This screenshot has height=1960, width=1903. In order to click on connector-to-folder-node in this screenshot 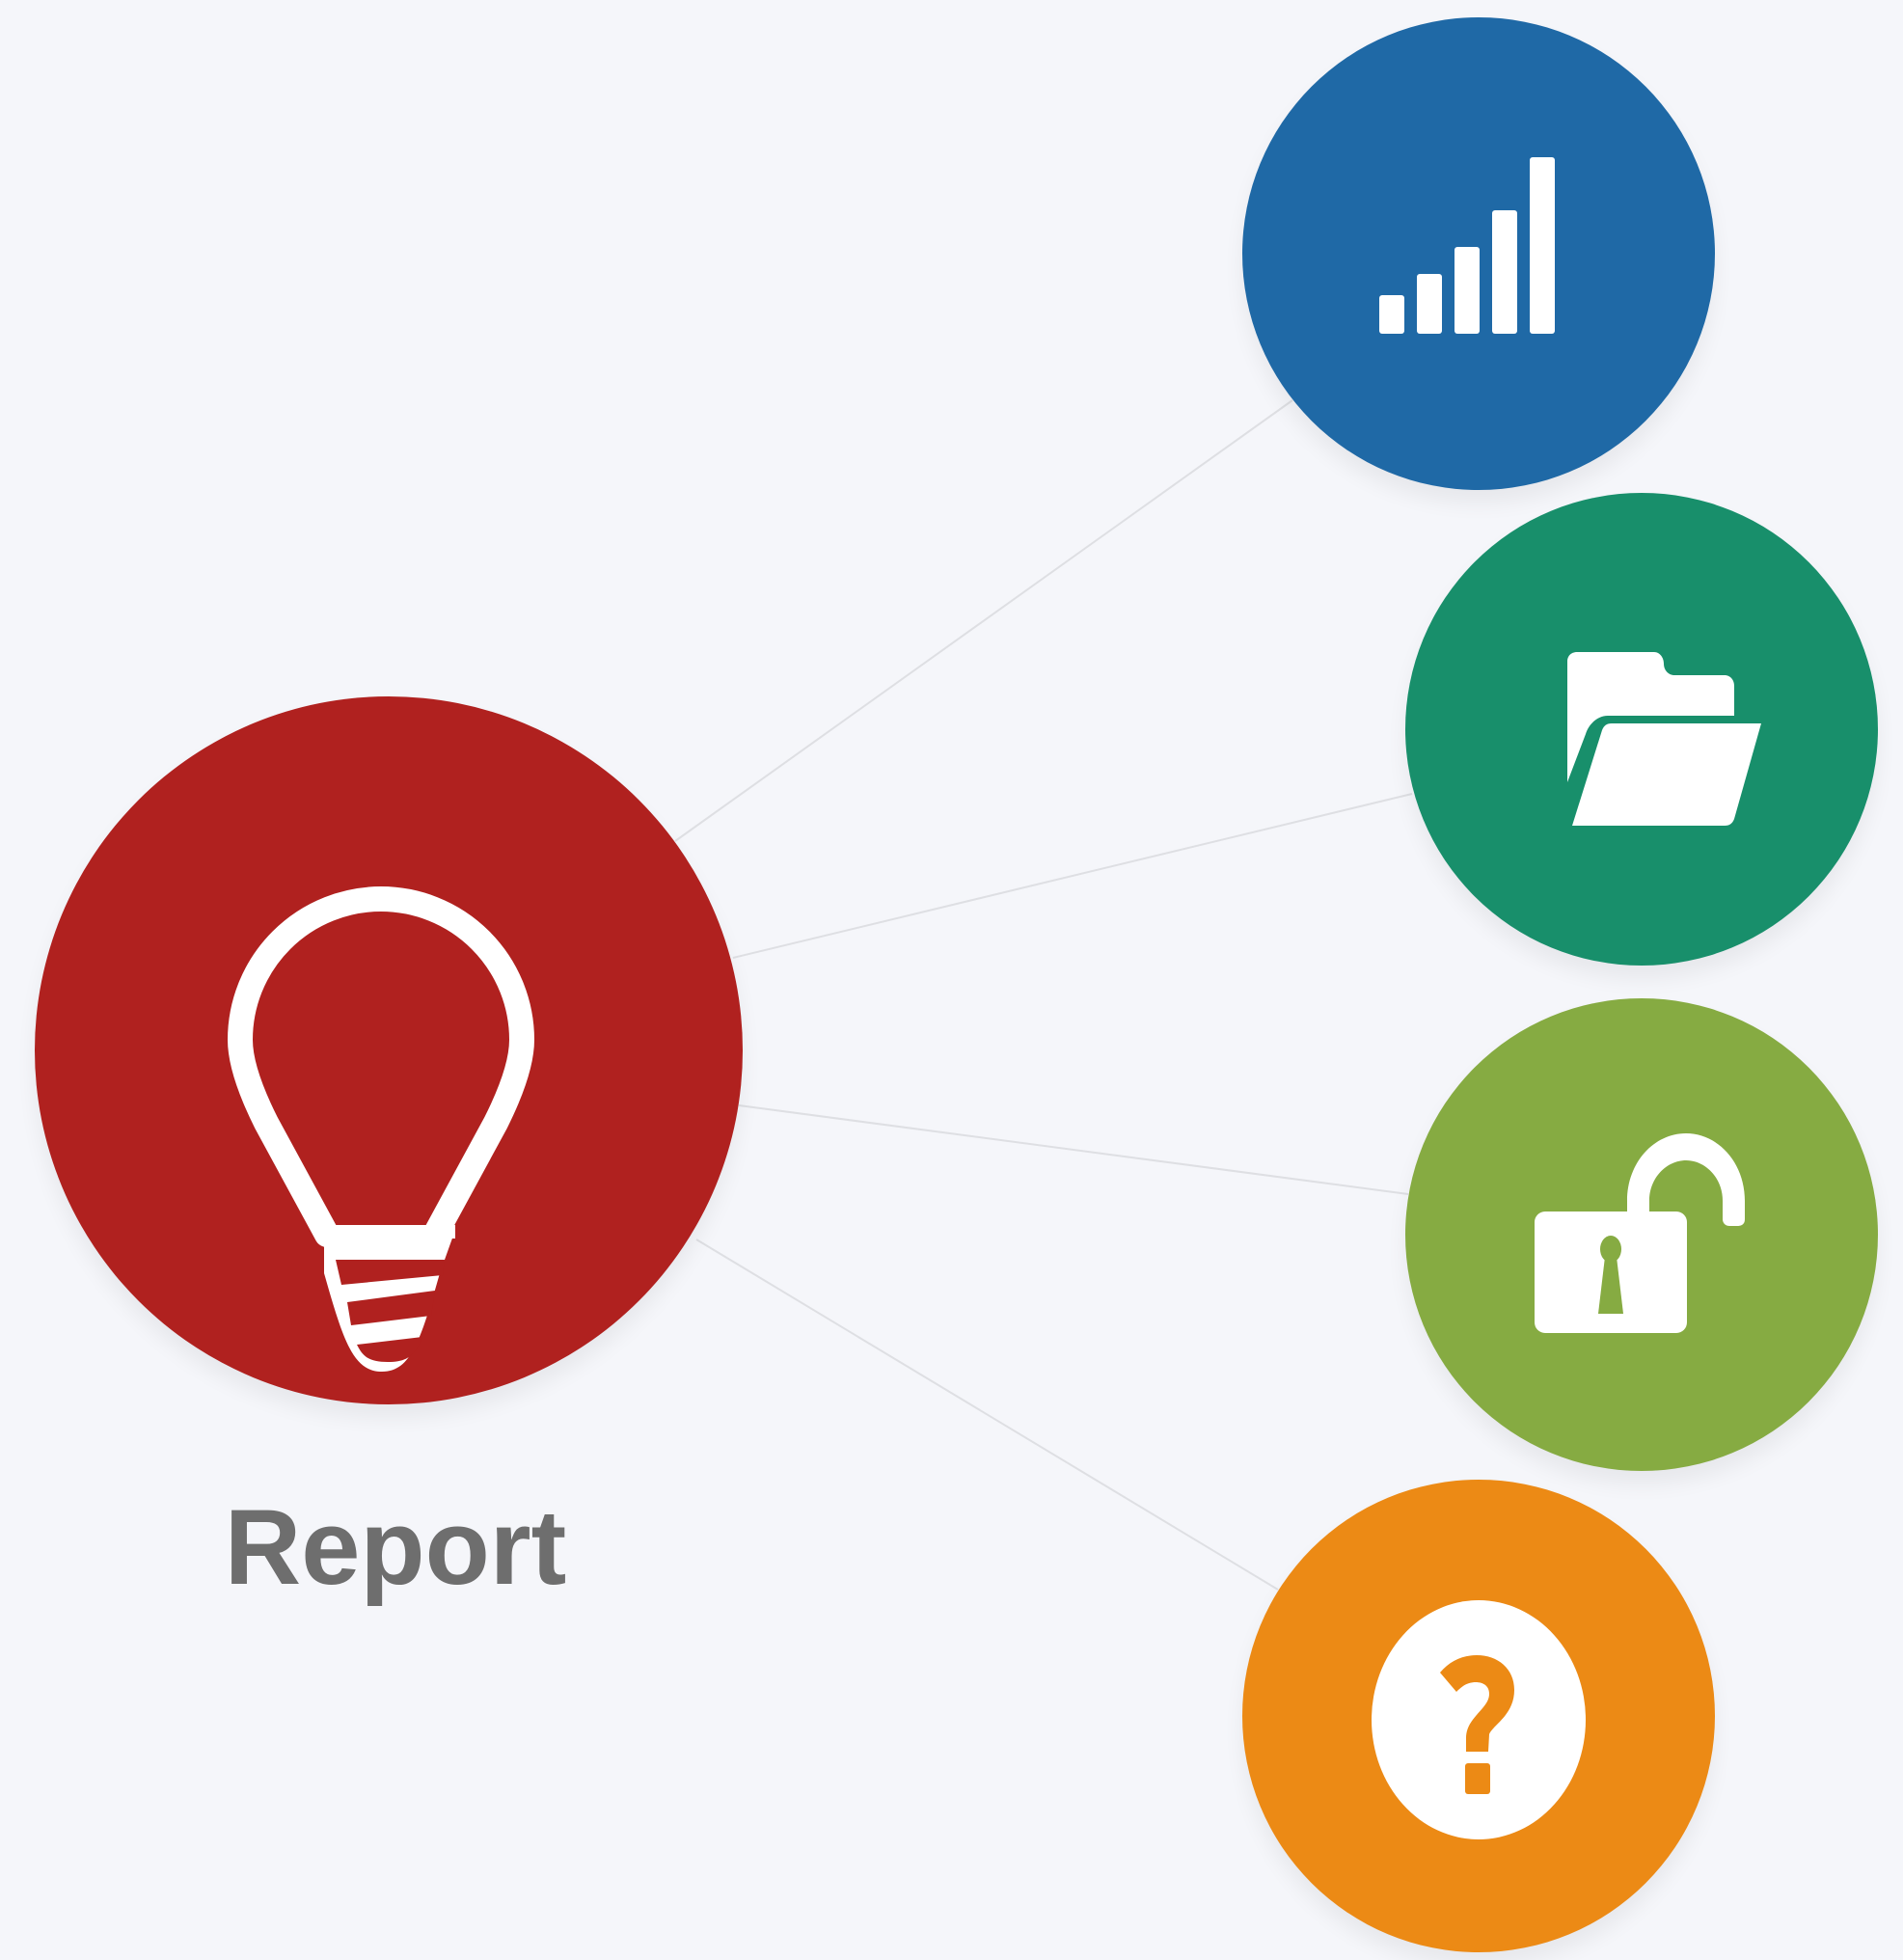, I will do `click(1072, 876)`.